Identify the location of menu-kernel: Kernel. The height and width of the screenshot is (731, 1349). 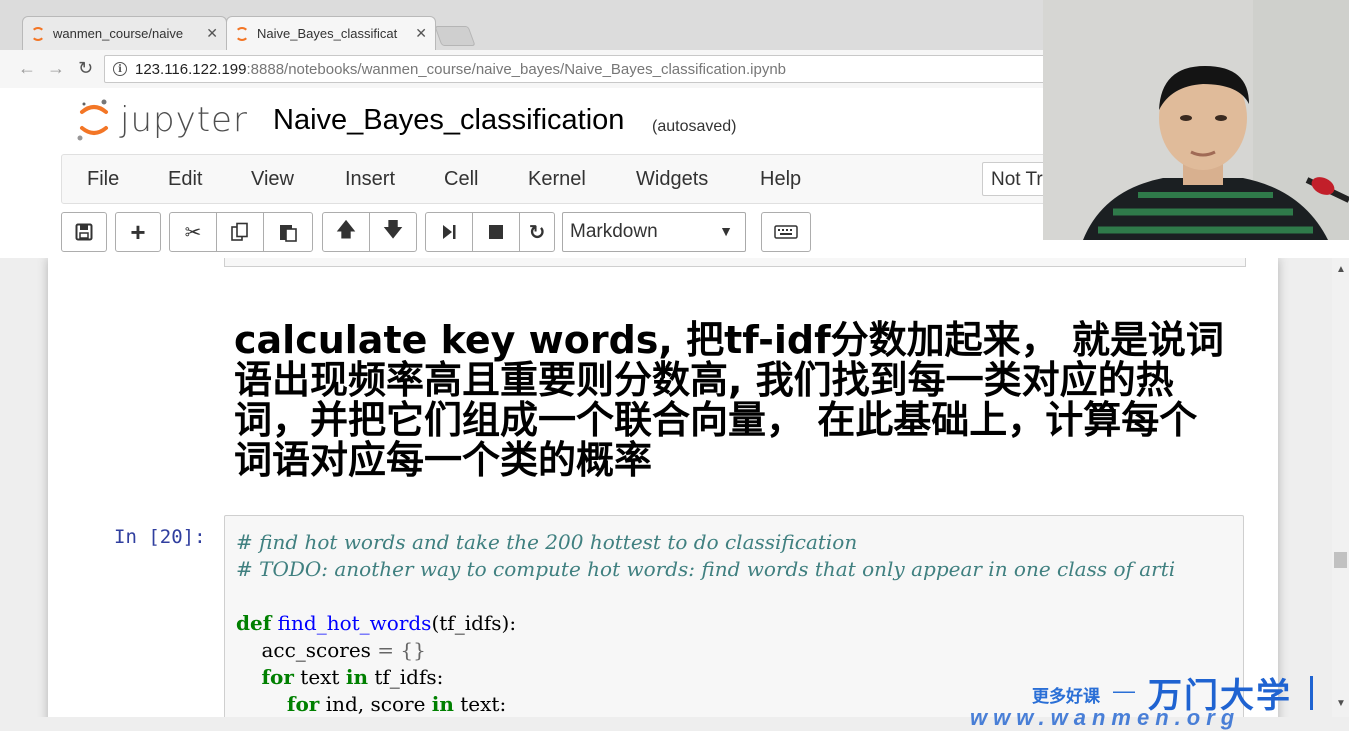
(557, 179).